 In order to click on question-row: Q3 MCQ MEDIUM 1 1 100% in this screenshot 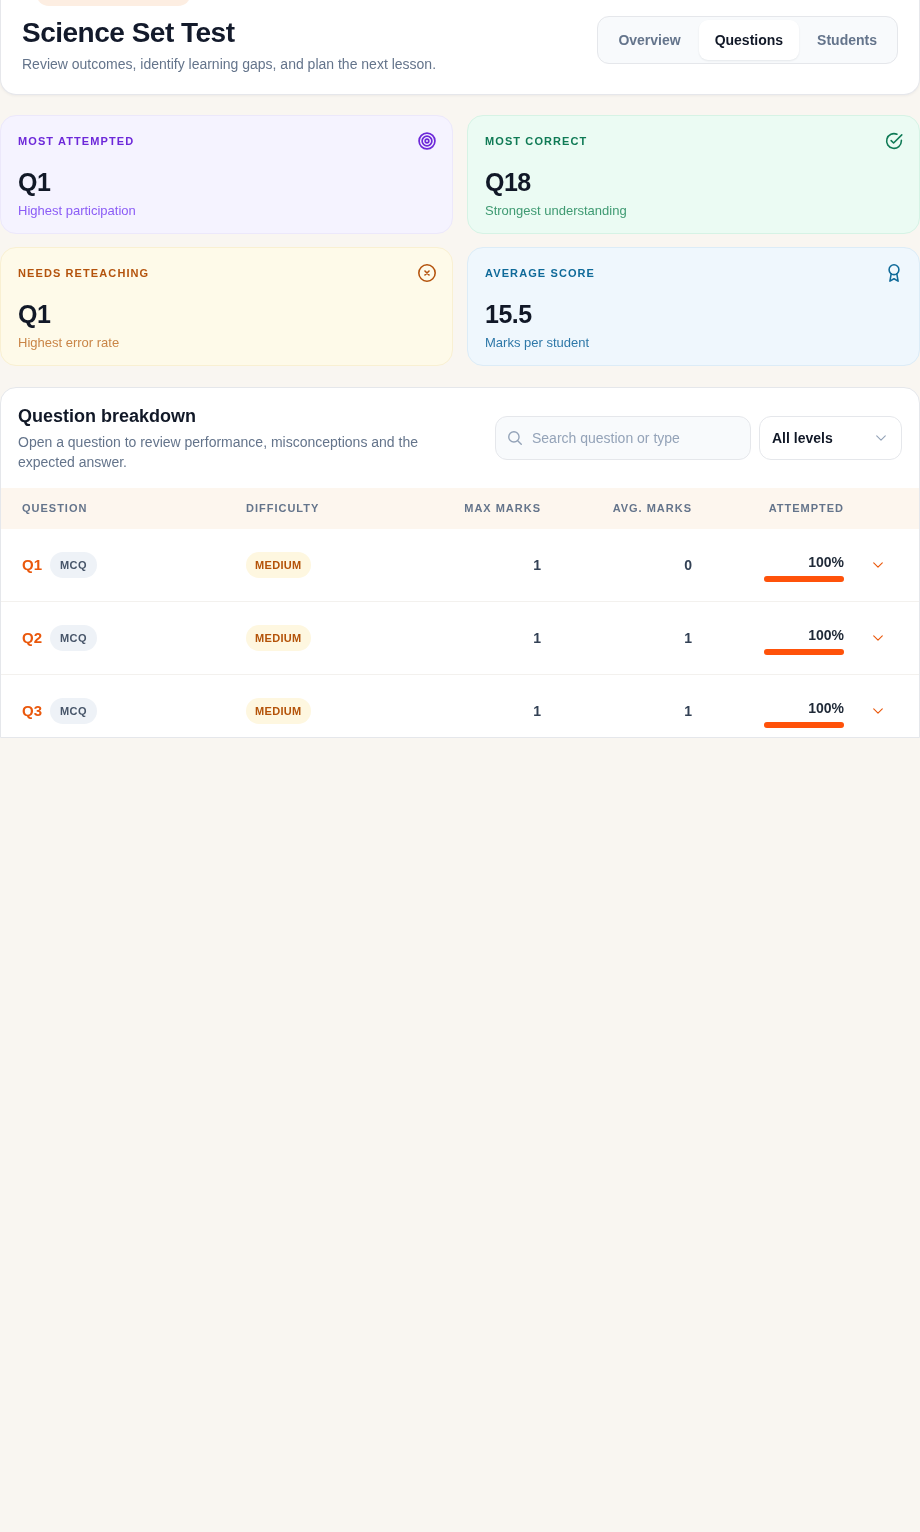, I will do `click(460, 706)`.